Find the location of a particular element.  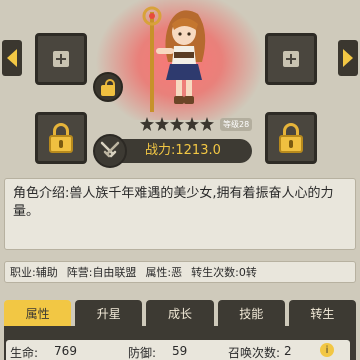

tab-star-up: 升星 is located at coordinates (109, 313).